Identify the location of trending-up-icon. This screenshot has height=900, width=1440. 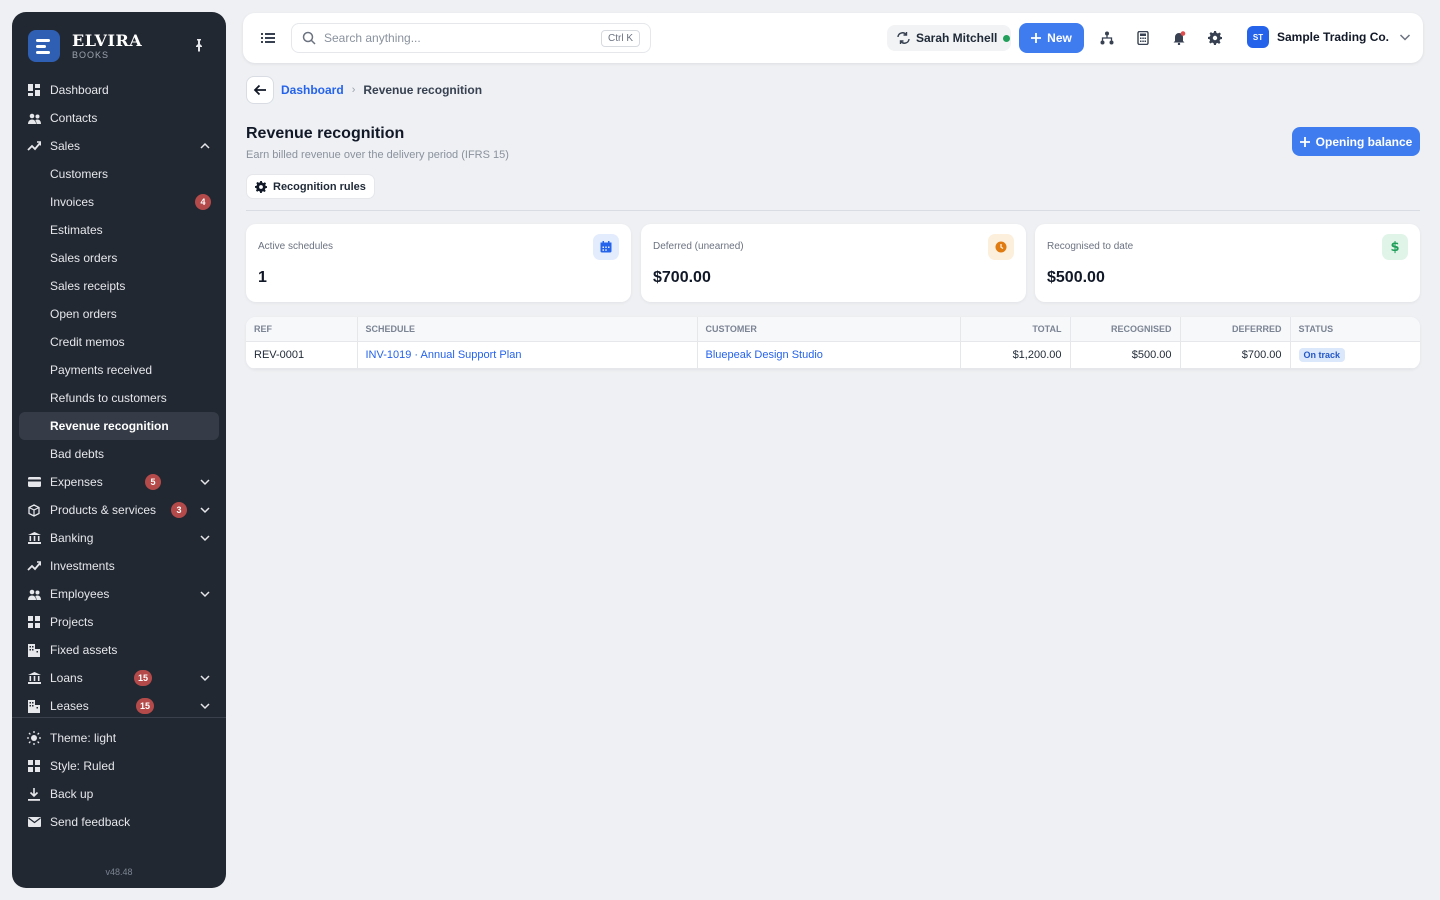
(34, 566).